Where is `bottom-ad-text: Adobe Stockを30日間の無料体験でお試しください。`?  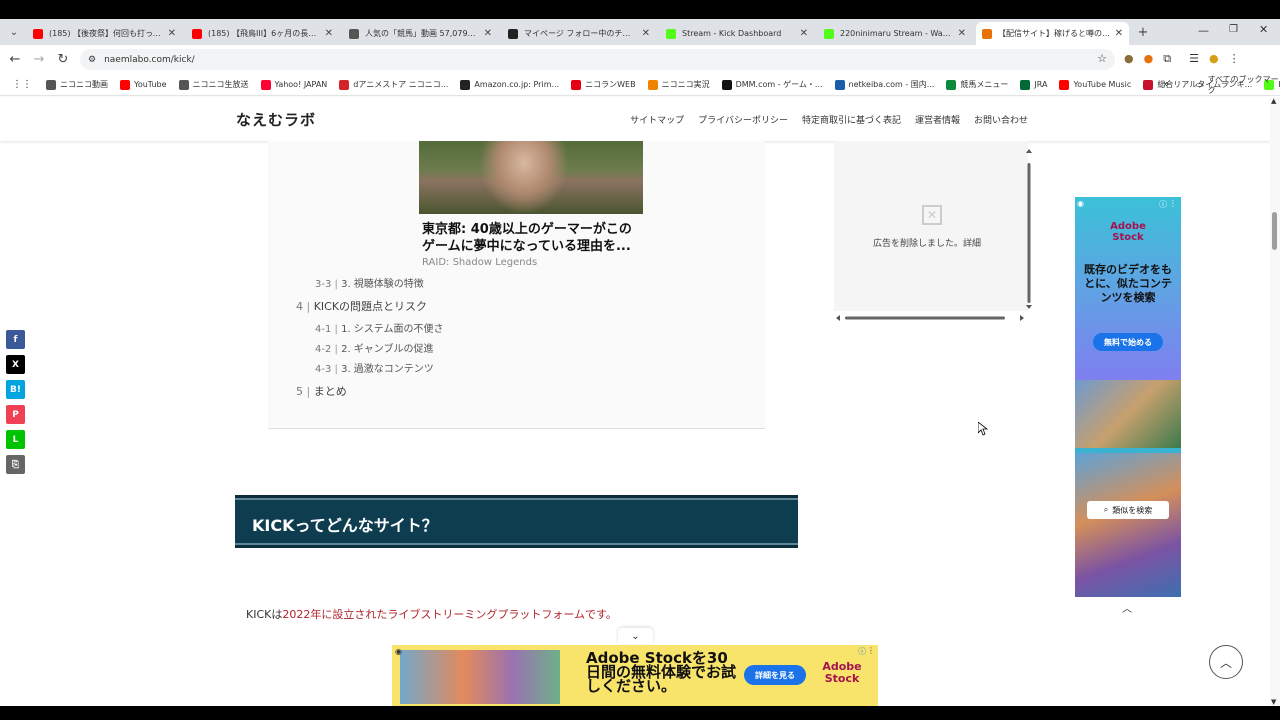
bottom-ad-text: Adobe Stockを30日間の無料体験でお試しください。 is located at coordinates (661, 672).